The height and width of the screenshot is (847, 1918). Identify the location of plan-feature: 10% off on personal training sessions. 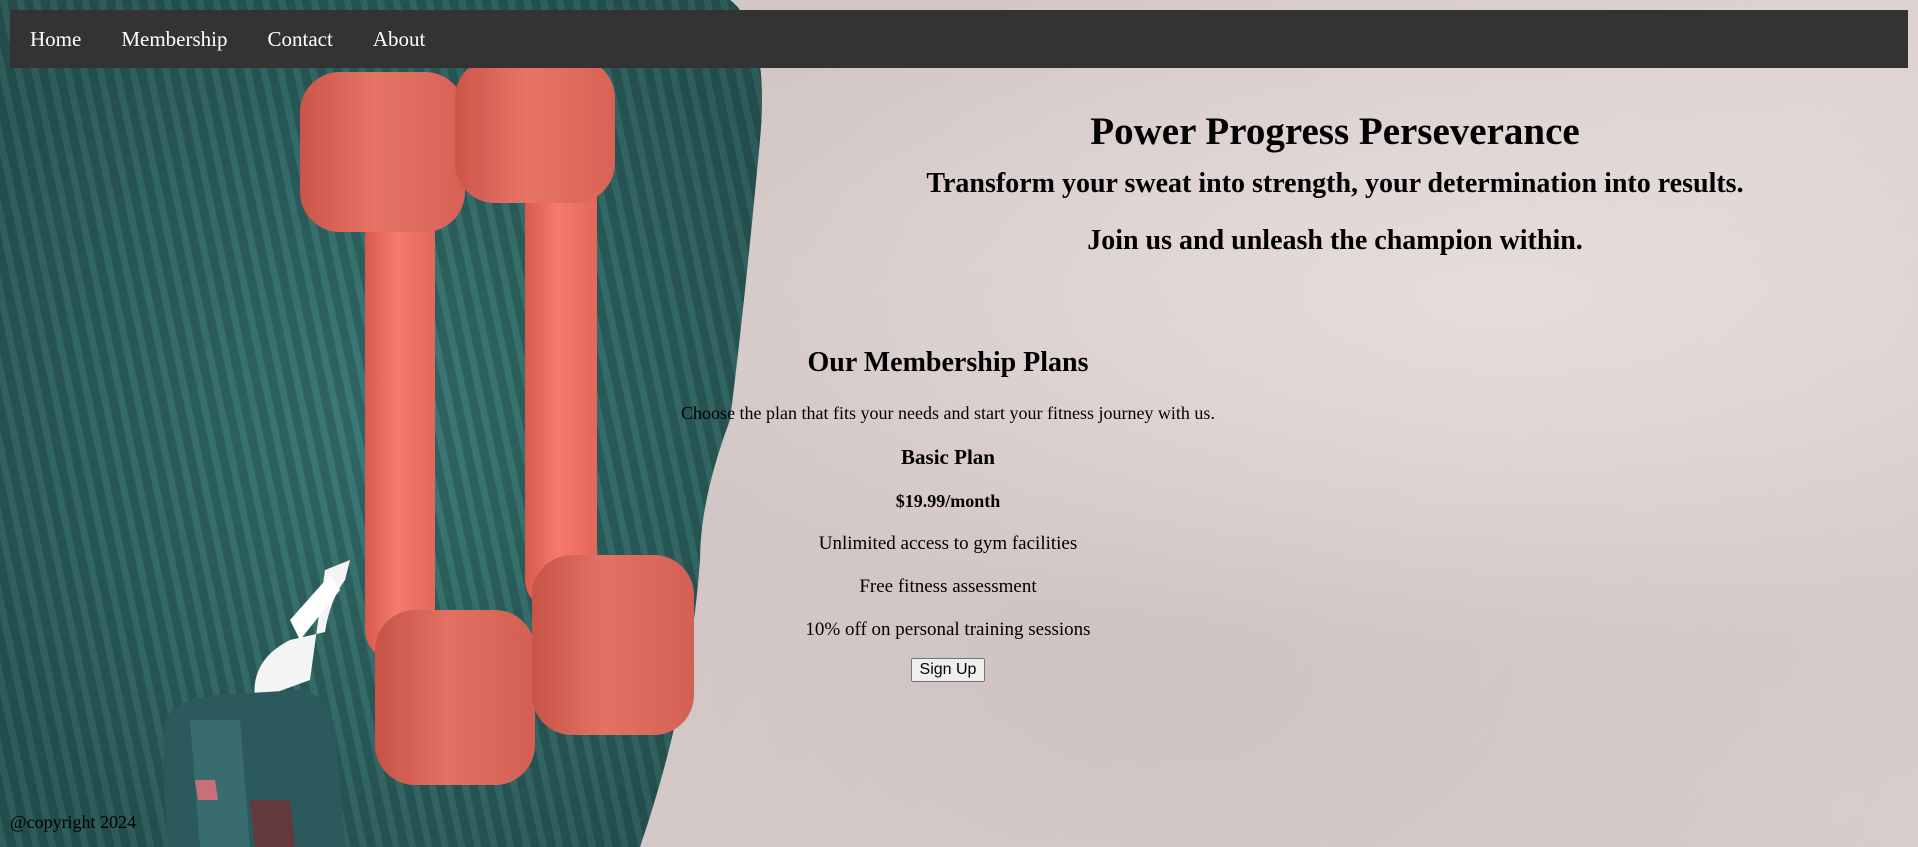
(948, 629).